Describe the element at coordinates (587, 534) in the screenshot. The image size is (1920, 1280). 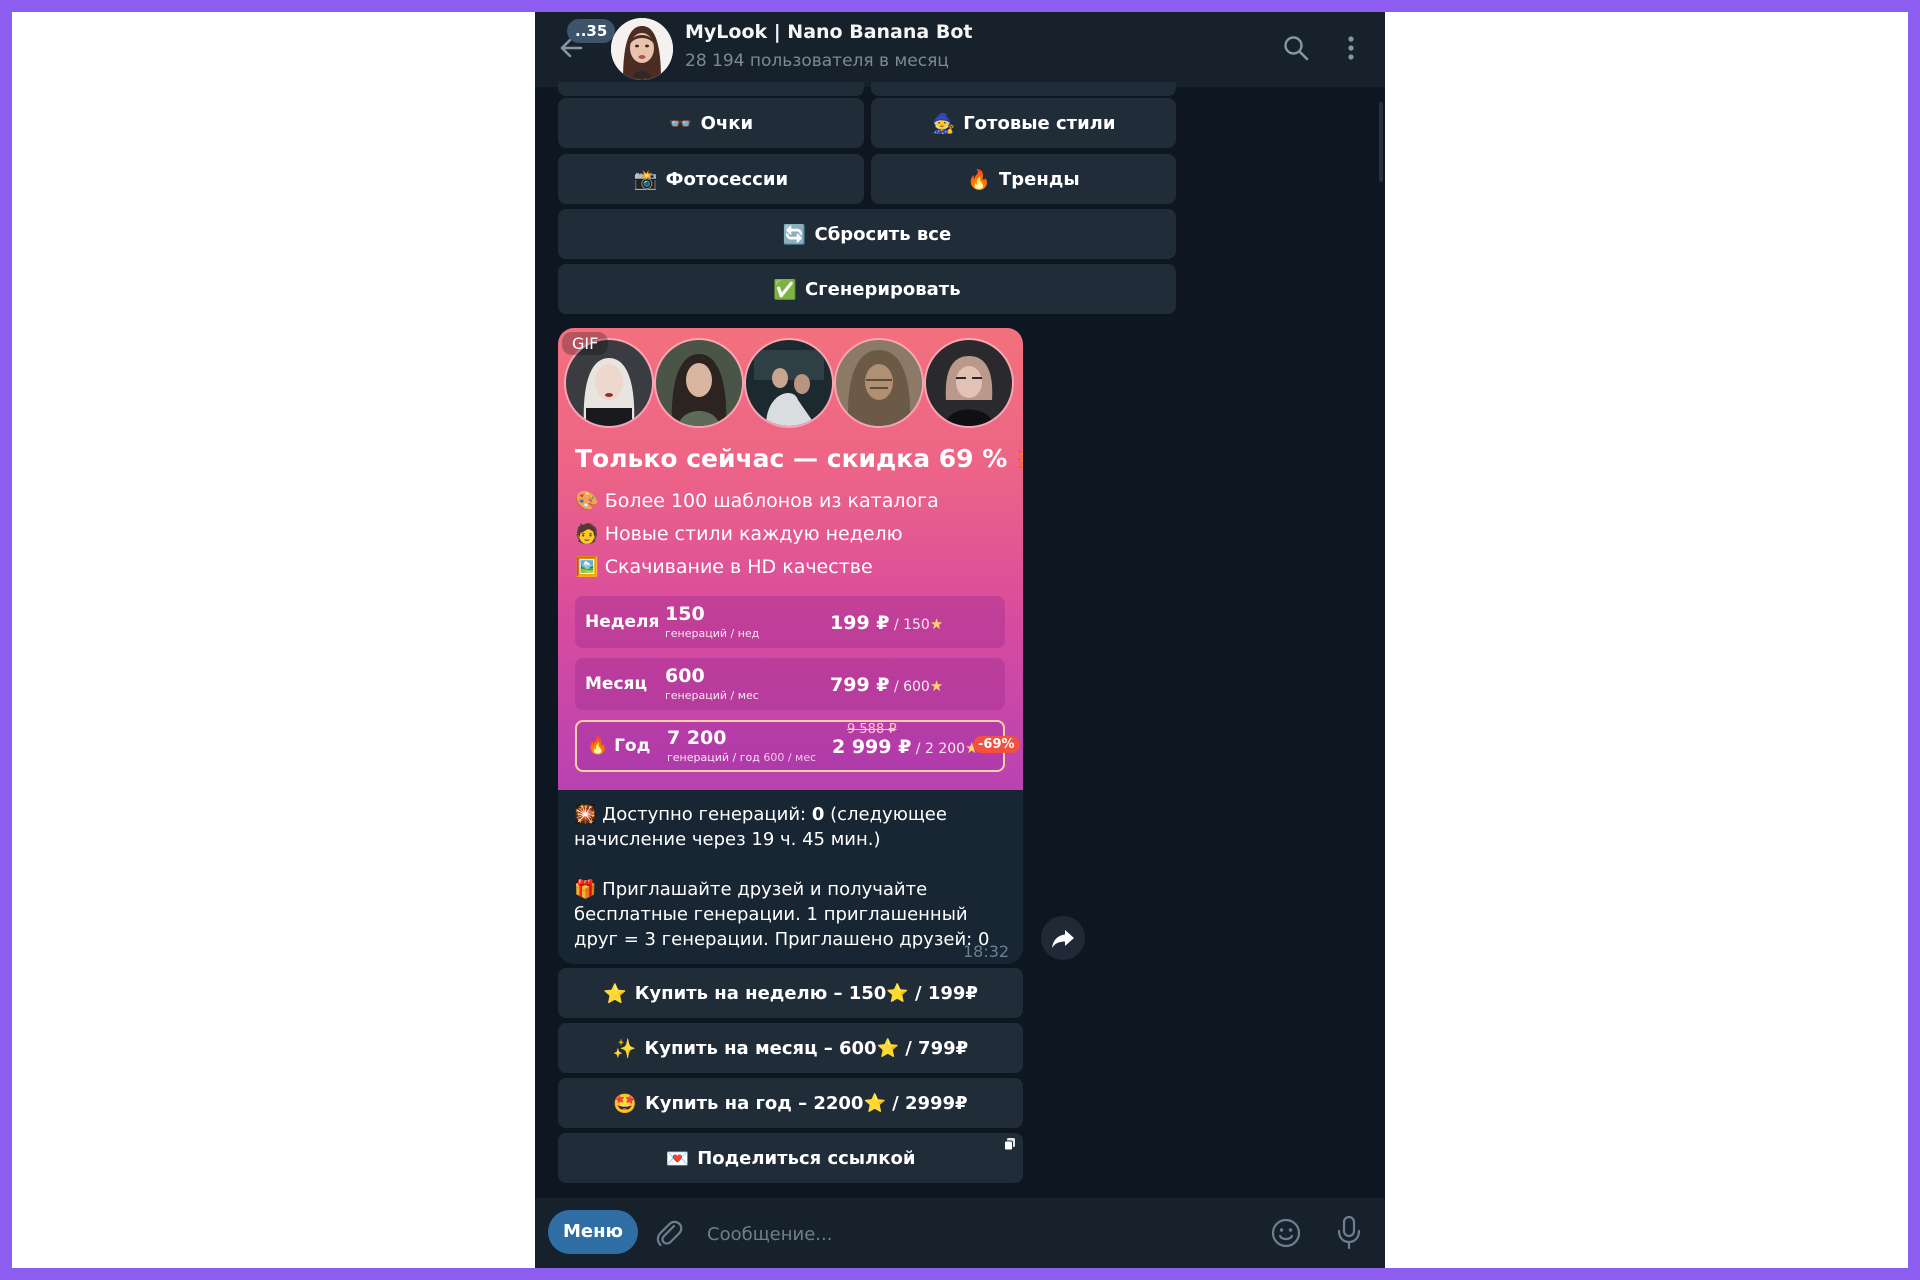
I see `person-icon: 🧑` at that location.